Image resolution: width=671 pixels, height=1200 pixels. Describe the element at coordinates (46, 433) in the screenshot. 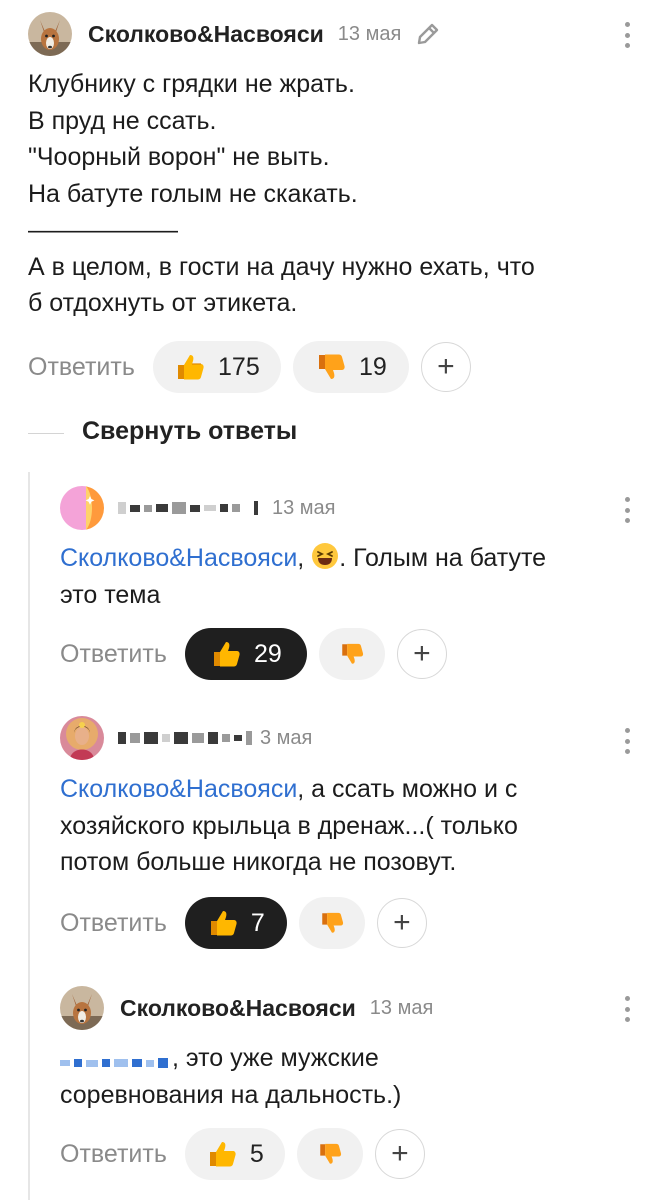

I see `divider` at that location.